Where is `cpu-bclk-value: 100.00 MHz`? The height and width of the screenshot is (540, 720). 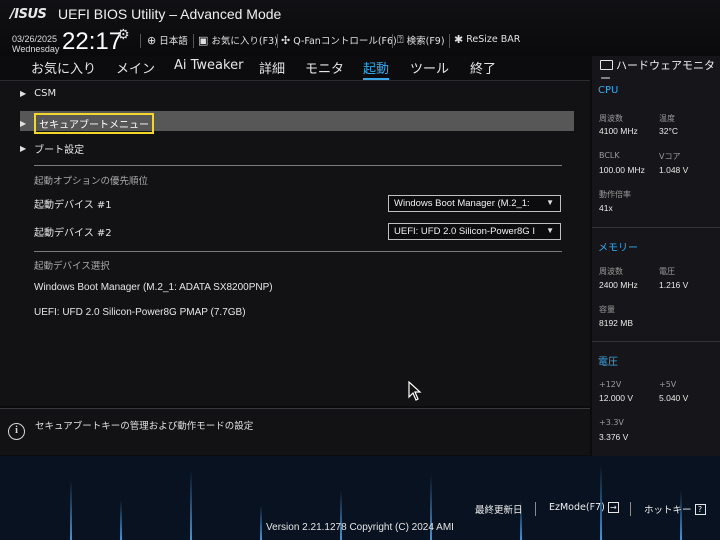
cpu-bclk-value: 100.00 MHz is located at coordinates (622, 170).